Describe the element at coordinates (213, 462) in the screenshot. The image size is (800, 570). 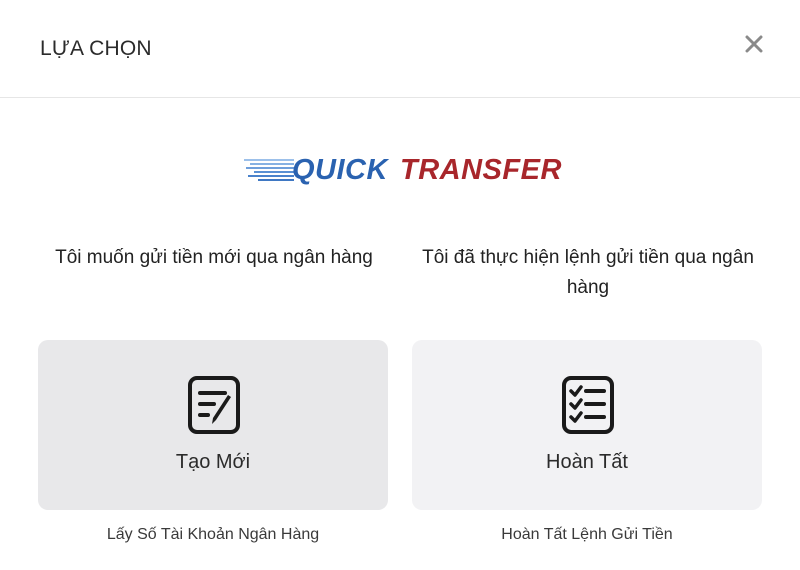
I see `create-new-label: Tạo Mới` at that location.